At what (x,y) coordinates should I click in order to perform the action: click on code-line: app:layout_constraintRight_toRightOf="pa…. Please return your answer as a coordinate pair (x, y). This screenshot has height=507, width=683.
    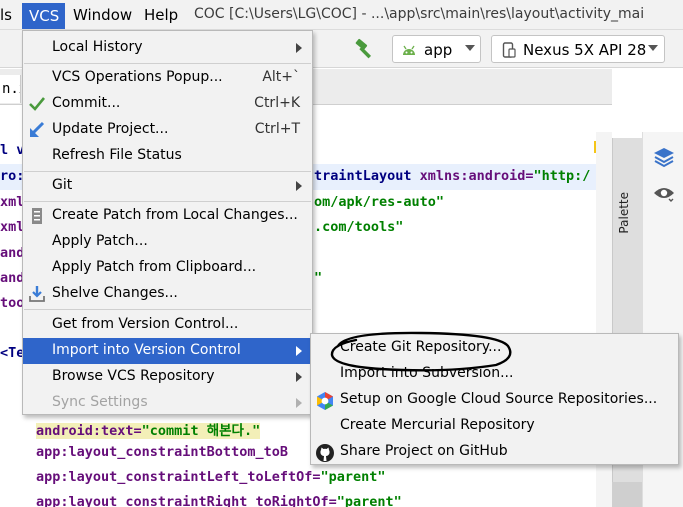
    Looking at the image, I should click on (219, 500).